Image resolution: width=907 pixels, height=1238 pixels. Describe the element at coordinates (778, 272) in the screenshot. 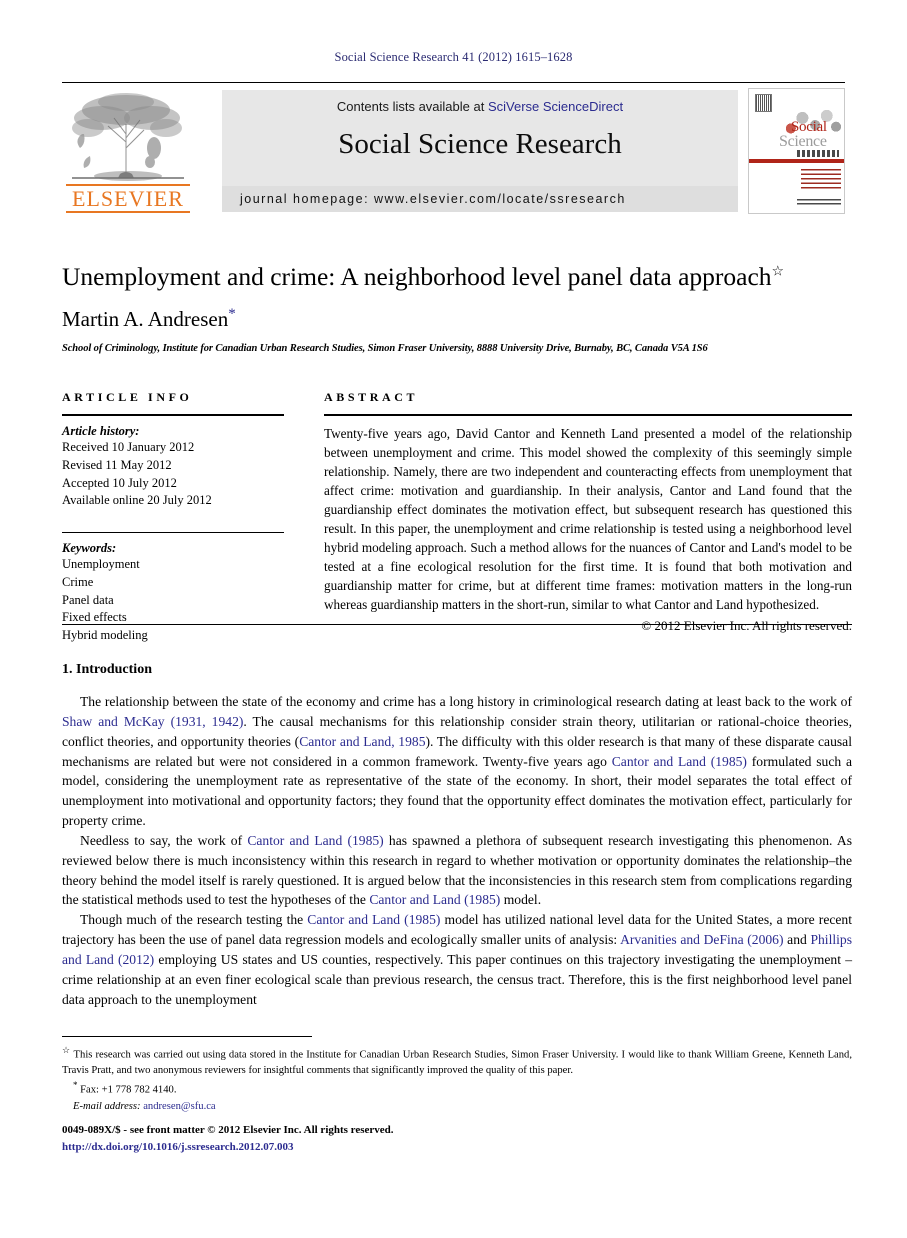

I see `title-footnote-marker: ☆` at that location.